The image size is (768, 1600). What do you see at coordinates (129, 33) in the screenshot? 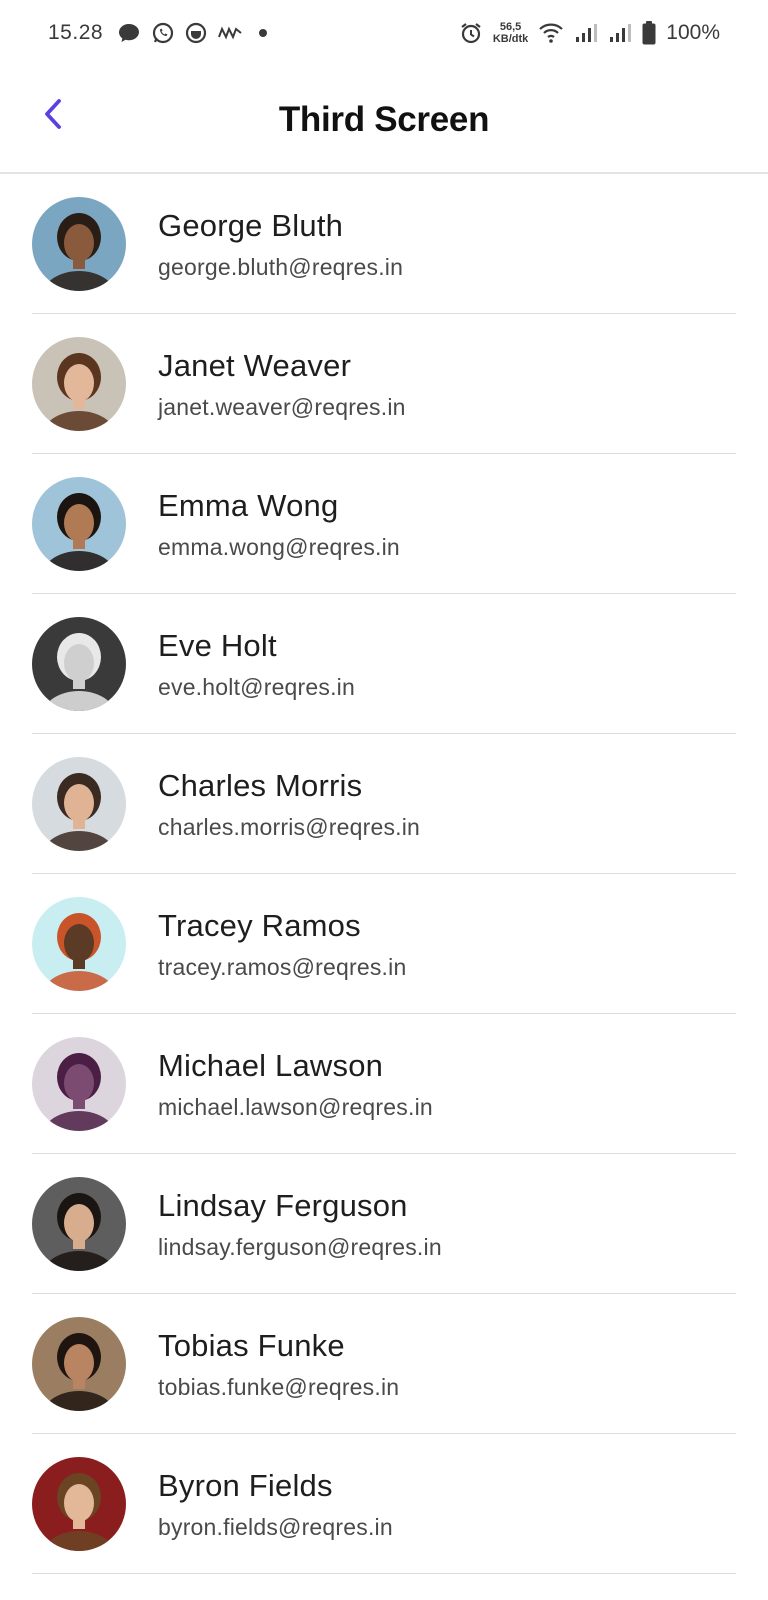
I see `chat-icon` at bounding box center [129, 33].